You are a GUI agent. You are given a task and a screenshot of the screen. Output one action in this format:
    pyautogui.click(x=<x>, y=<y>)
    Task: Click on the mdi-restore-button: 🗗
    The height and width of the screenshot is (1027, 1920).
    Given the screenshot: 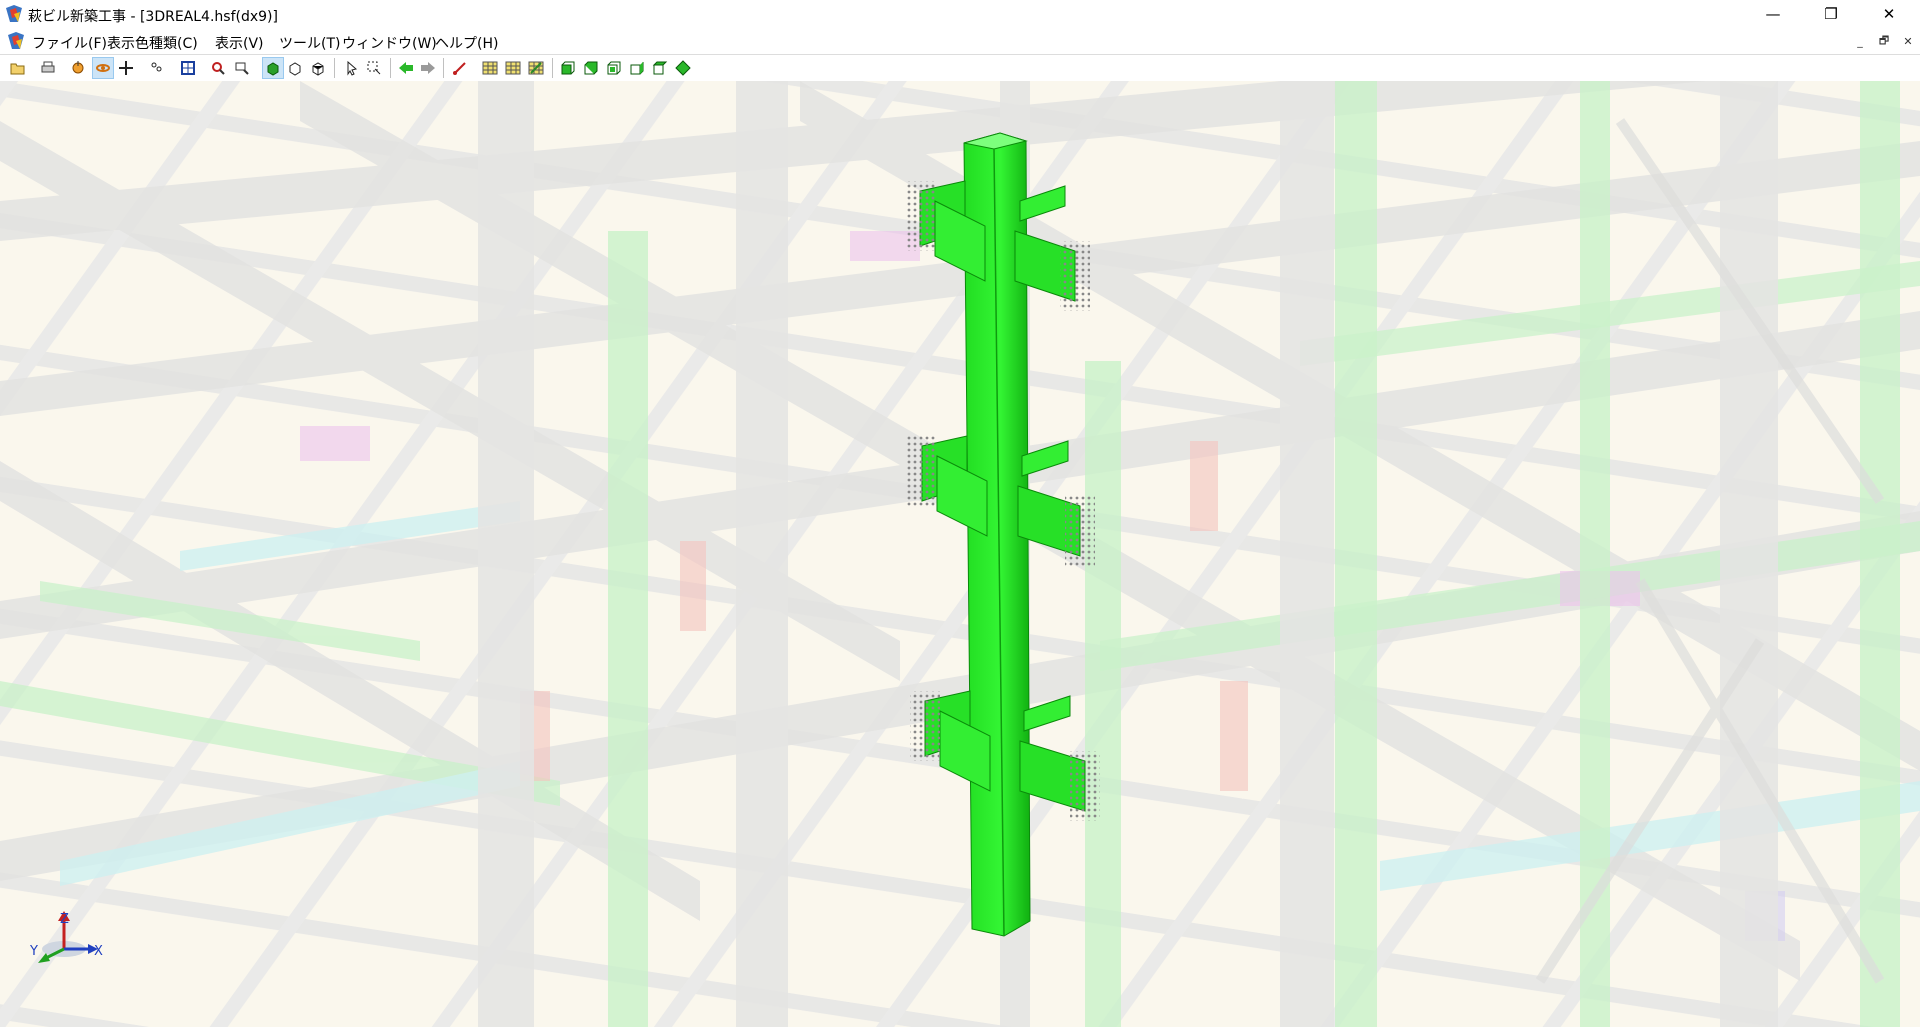 What is the action you would take?
    pyautogui.click(x=1884, y=41)
    